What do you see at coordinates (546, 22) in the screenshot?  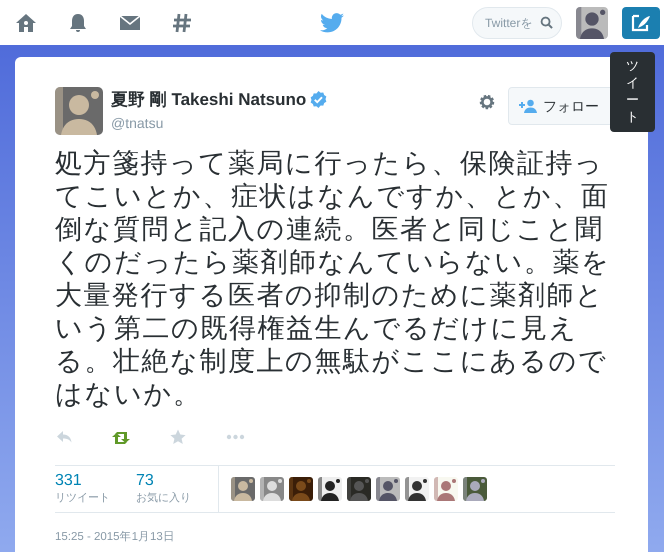 I see `search-icon` at bounding box center [546, 22].